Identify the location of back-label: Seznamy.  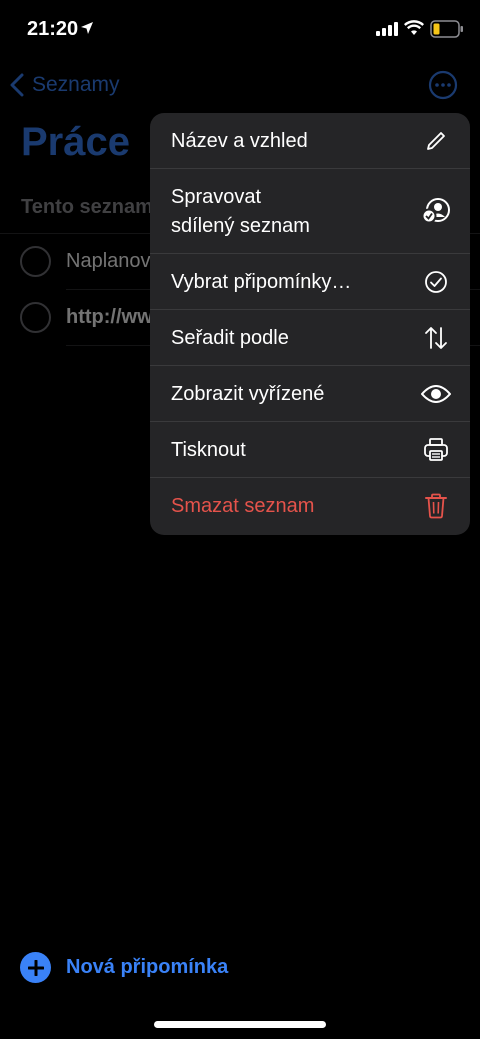
(76, 84).